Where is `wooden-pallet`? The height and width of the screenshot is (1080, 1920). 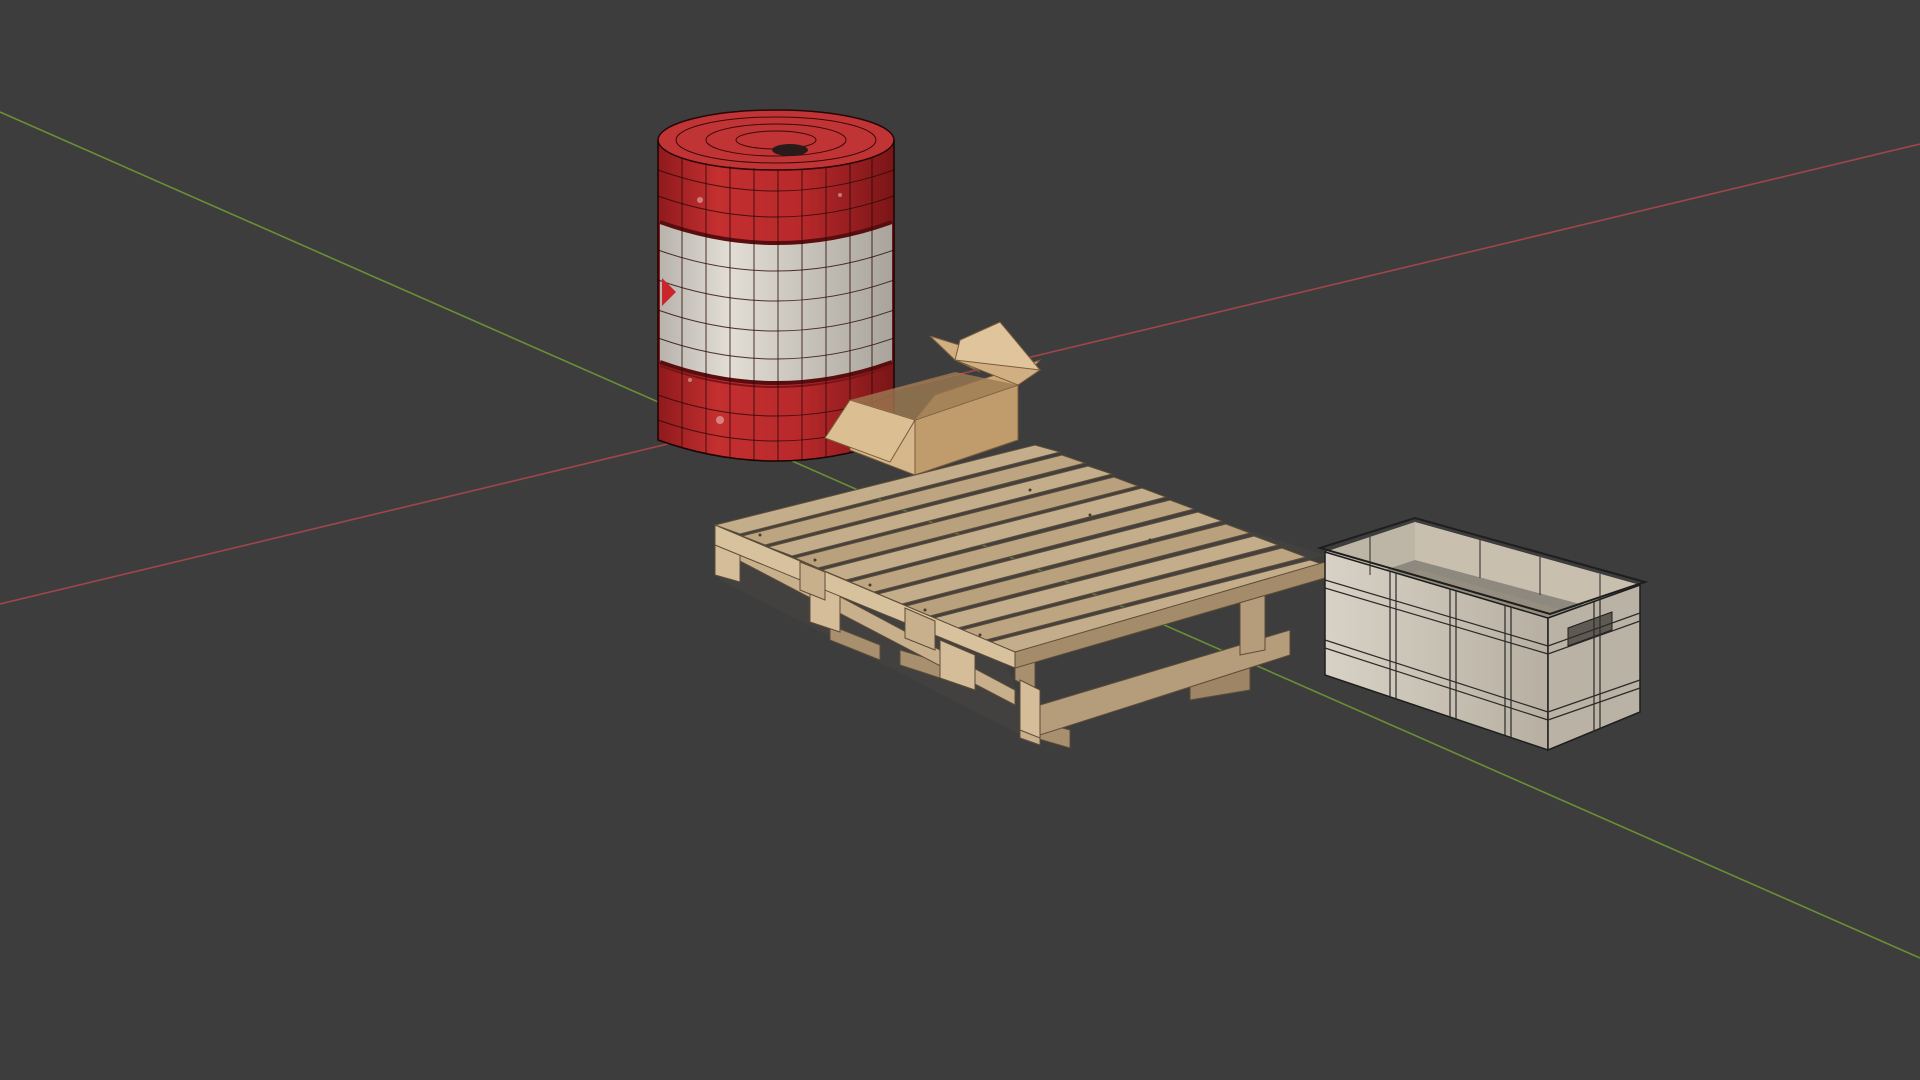 wooden-pallet is located at coordinates (1020, 596).